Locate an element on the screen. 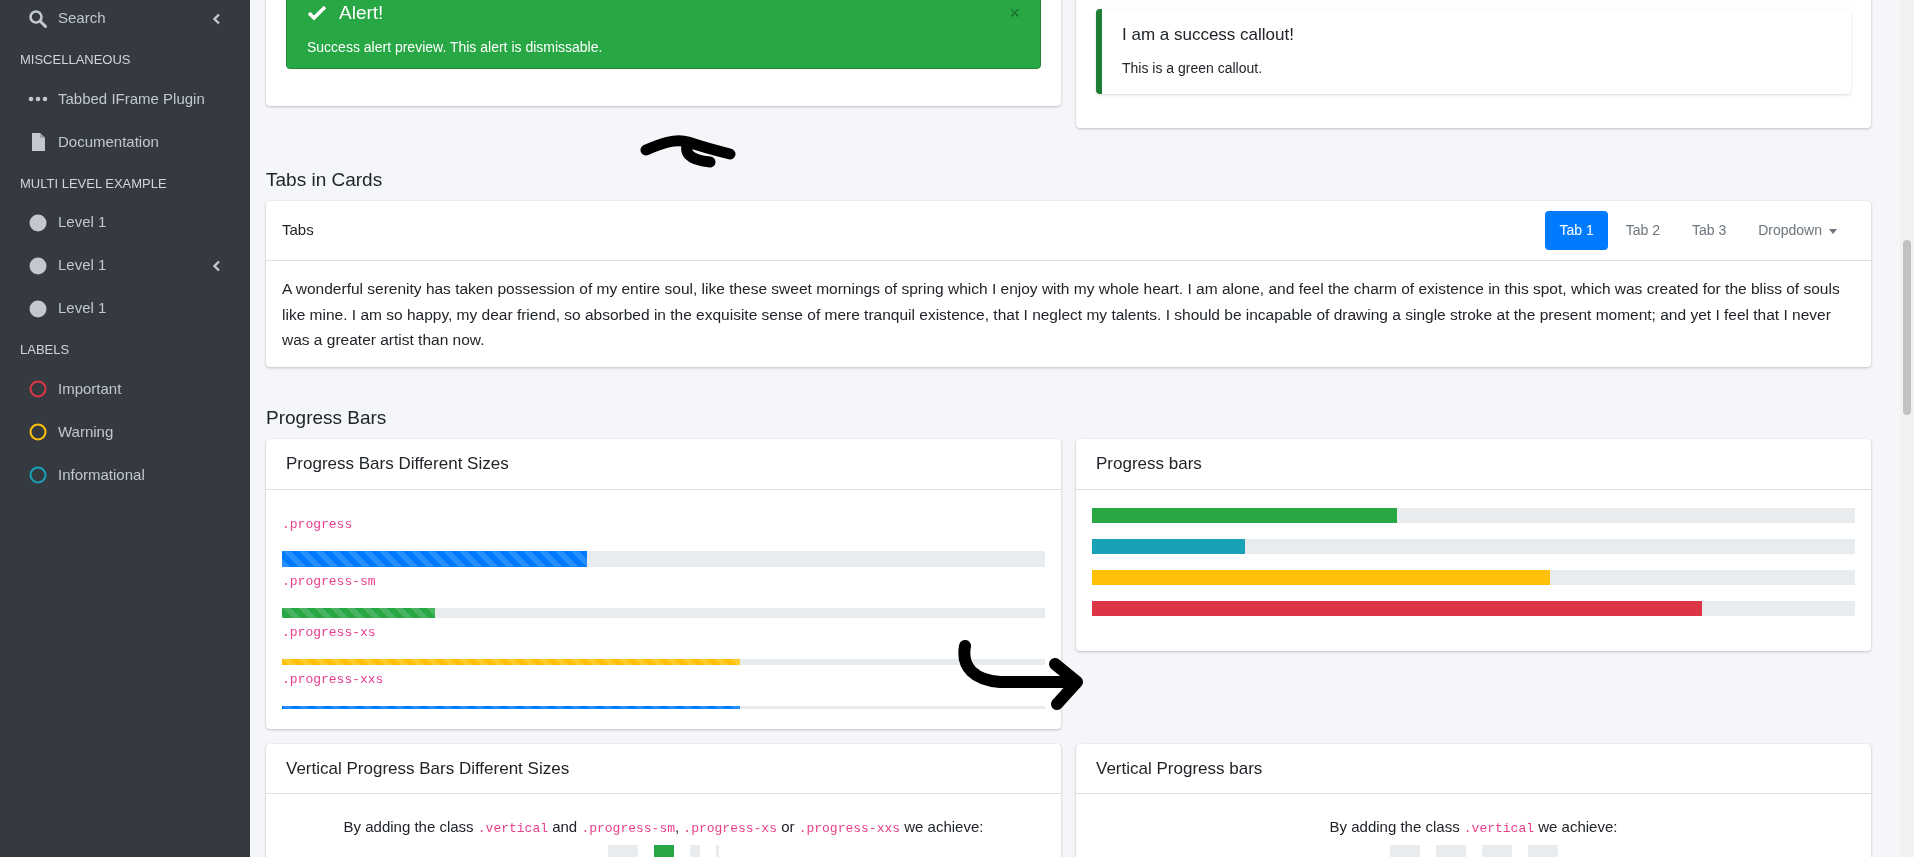 This screenshot has width=1914, height=857. tab: Tab 3 is located at coordinates (1709, 230).